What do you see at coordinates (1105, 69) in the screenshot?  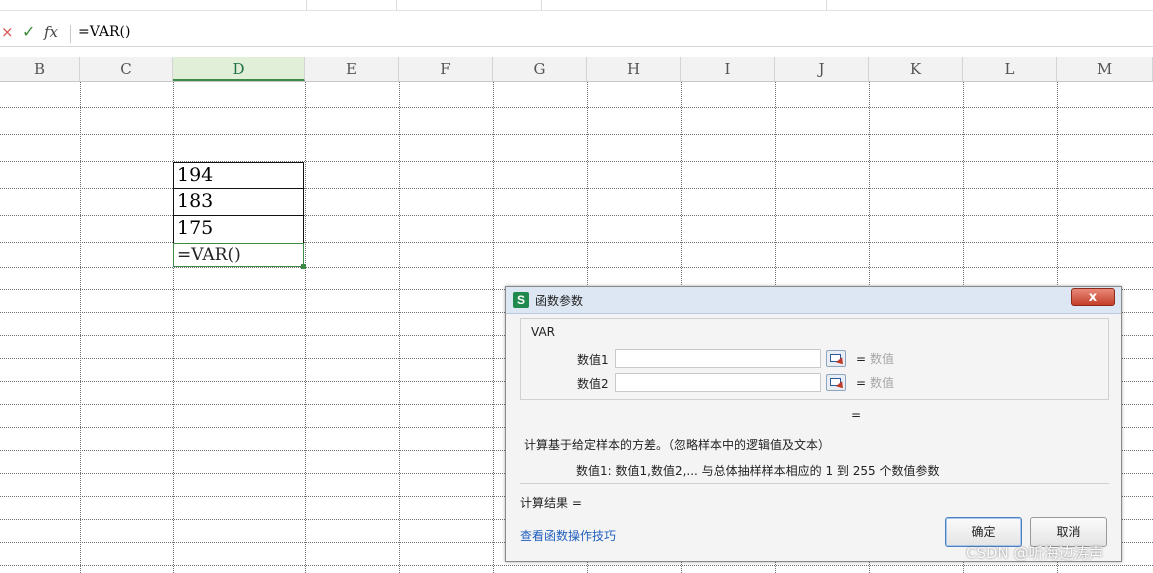 I see `column-header-m: M` at bounding box center [1105, 69].